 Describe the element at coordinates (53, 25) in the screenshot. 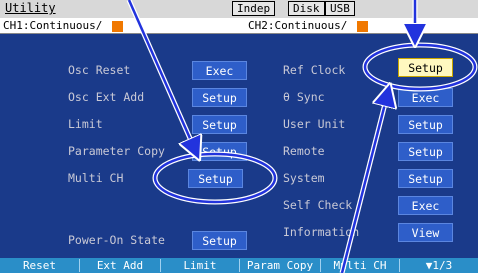

I see `ch1-status: CH1:Continuous/` at that location.